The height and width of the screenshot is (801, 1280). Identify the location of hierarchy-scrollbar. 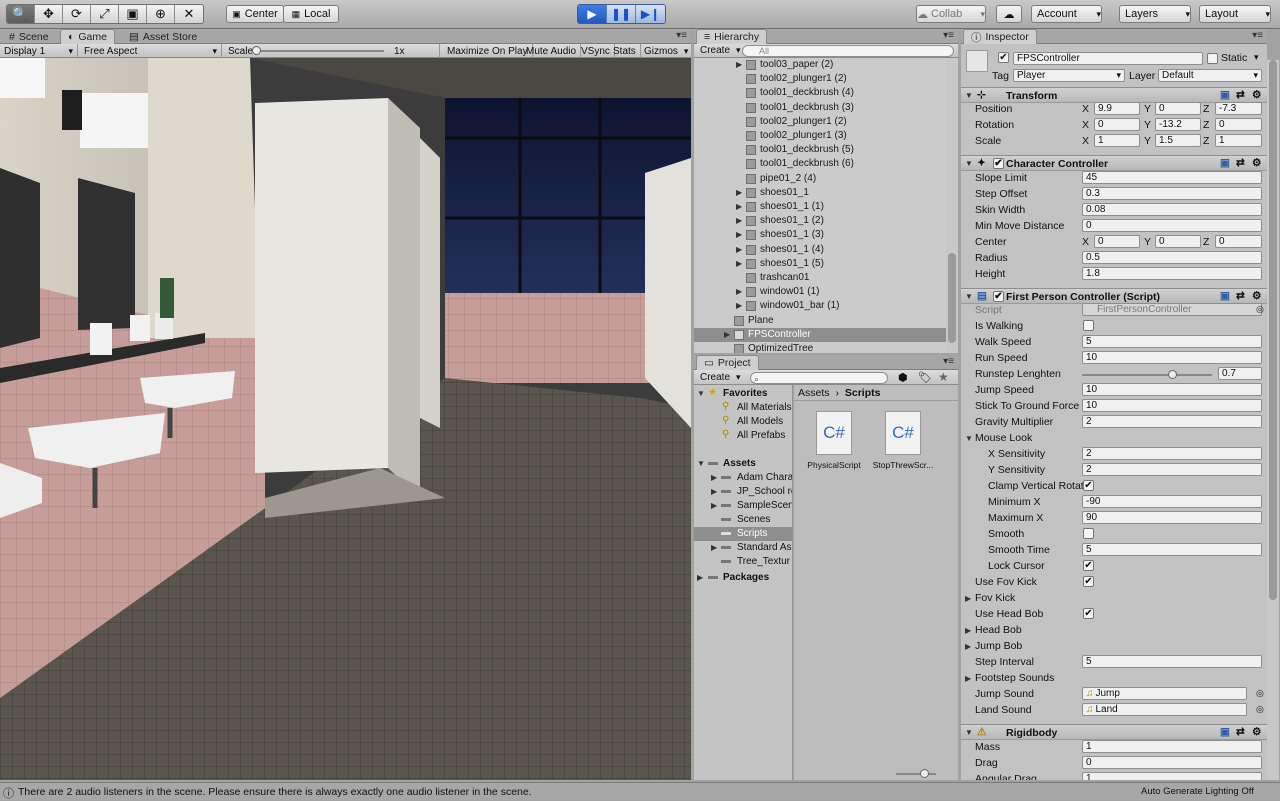
(952, 205).